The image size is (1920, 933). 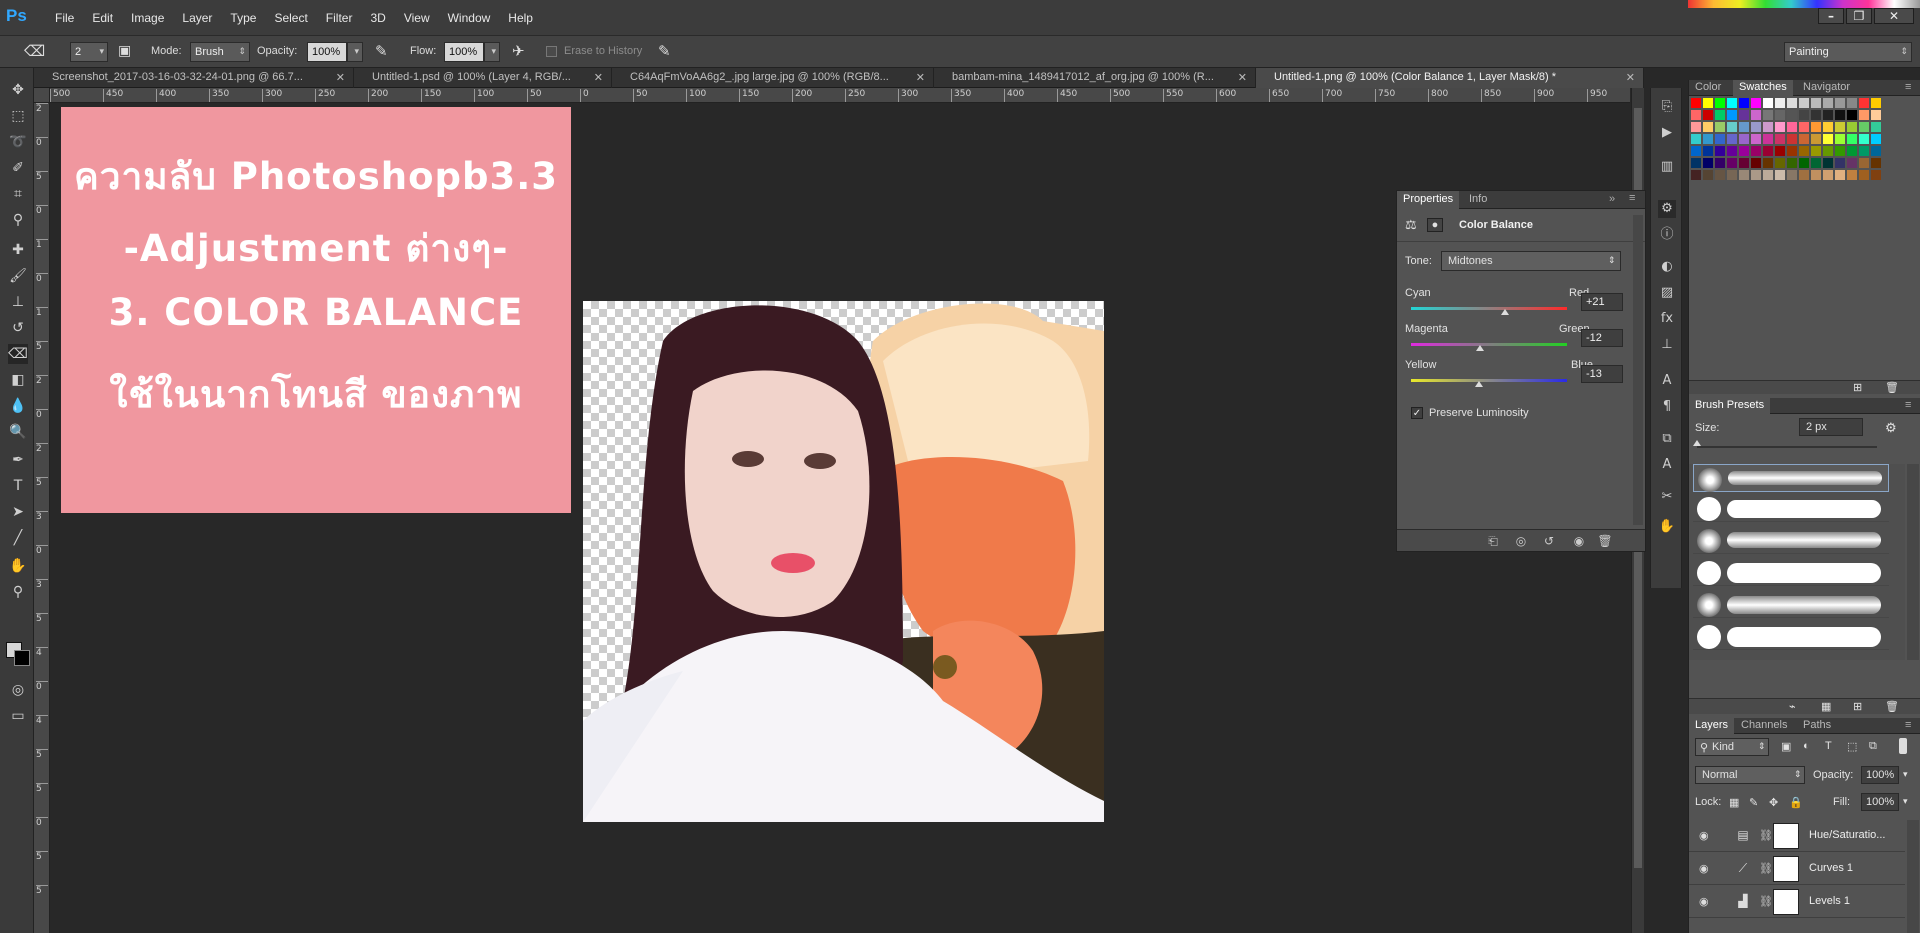 I want to click on eye-icon: ◉, so click(x=1704, y=868).